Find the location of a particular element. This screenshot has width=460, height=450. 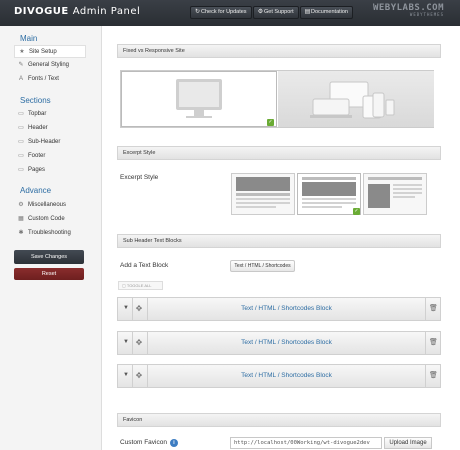

book-icon: ▤ is located at coordinates (307, 12).